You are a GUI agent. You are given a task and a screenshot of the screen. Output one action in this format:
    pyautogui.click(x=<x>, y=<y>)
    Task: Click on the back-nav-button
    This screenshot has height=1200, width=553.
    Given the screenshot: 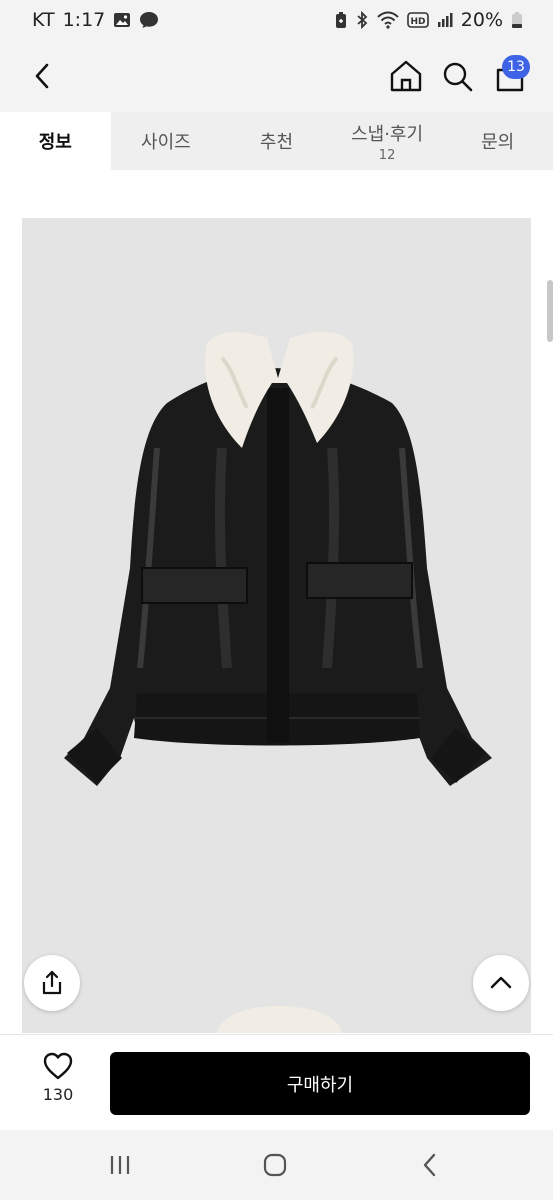 What is the action you would take?
    pyautogui.click(x=430, y=1165)
    